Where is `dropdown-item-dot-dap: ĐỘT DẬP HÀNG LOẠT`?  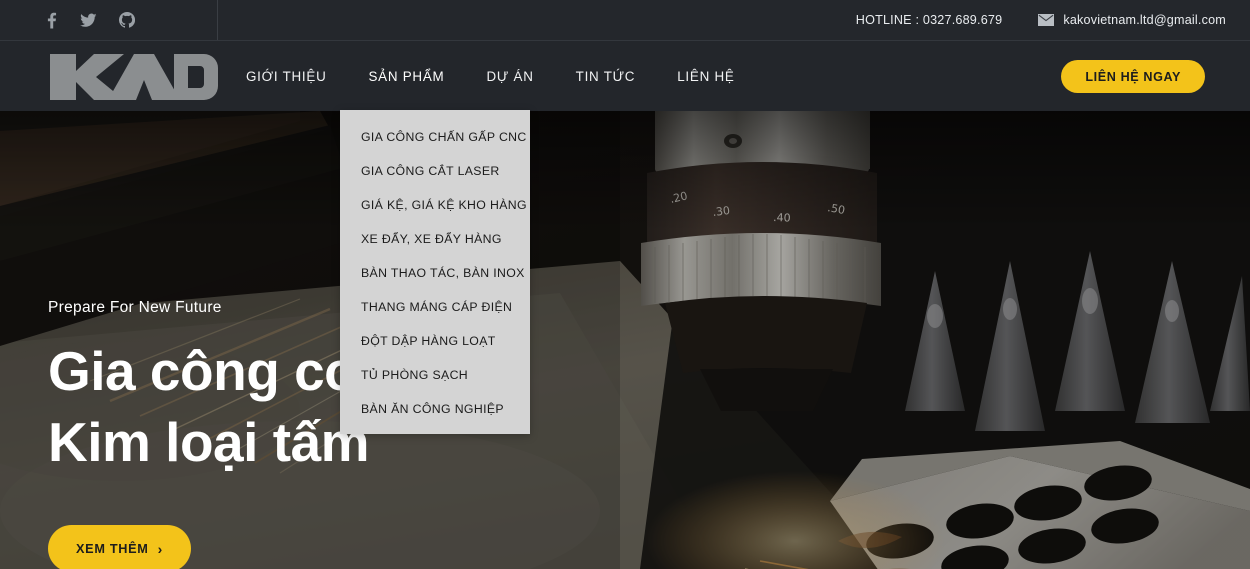 dropdown-item-dot-dap: ĐỘT DẬP HÀNG LOẠT is located at coordinates (435, 341).